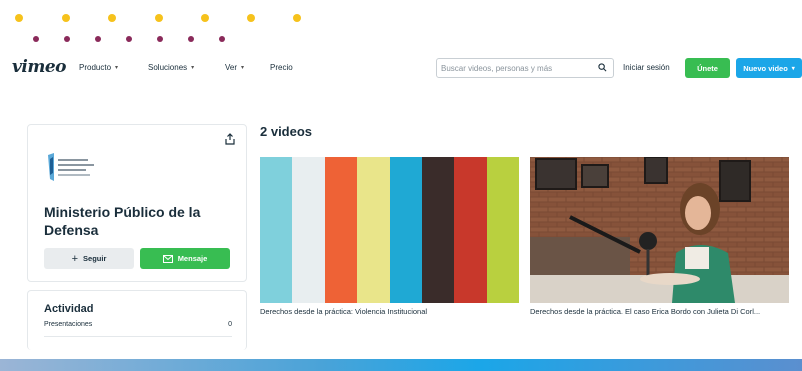  Describe the element at coordinates (286, 131) in the screenshot. I see `videos-count-heading: 2 videos` at that location.